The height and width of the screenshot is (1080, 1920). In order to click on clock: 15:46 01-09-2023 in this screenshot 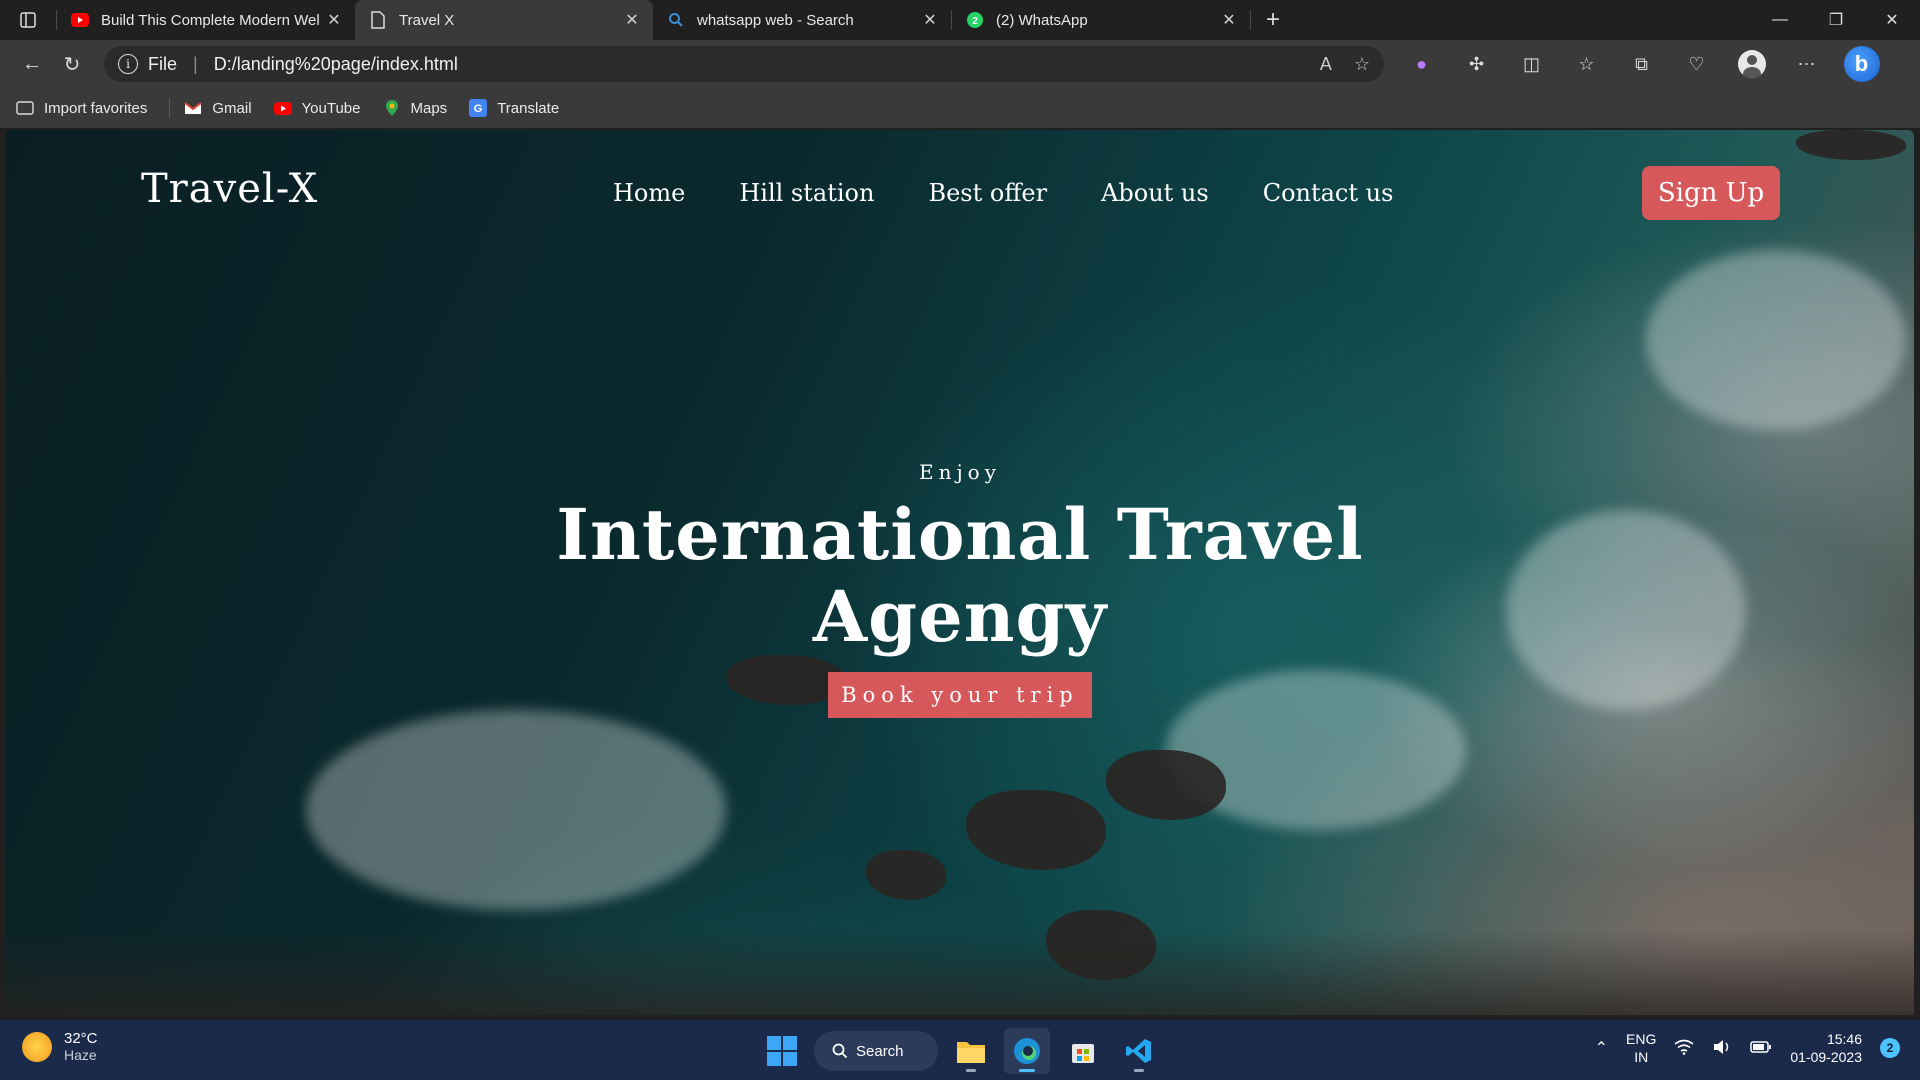, I will do `click(1826, 1048)`.